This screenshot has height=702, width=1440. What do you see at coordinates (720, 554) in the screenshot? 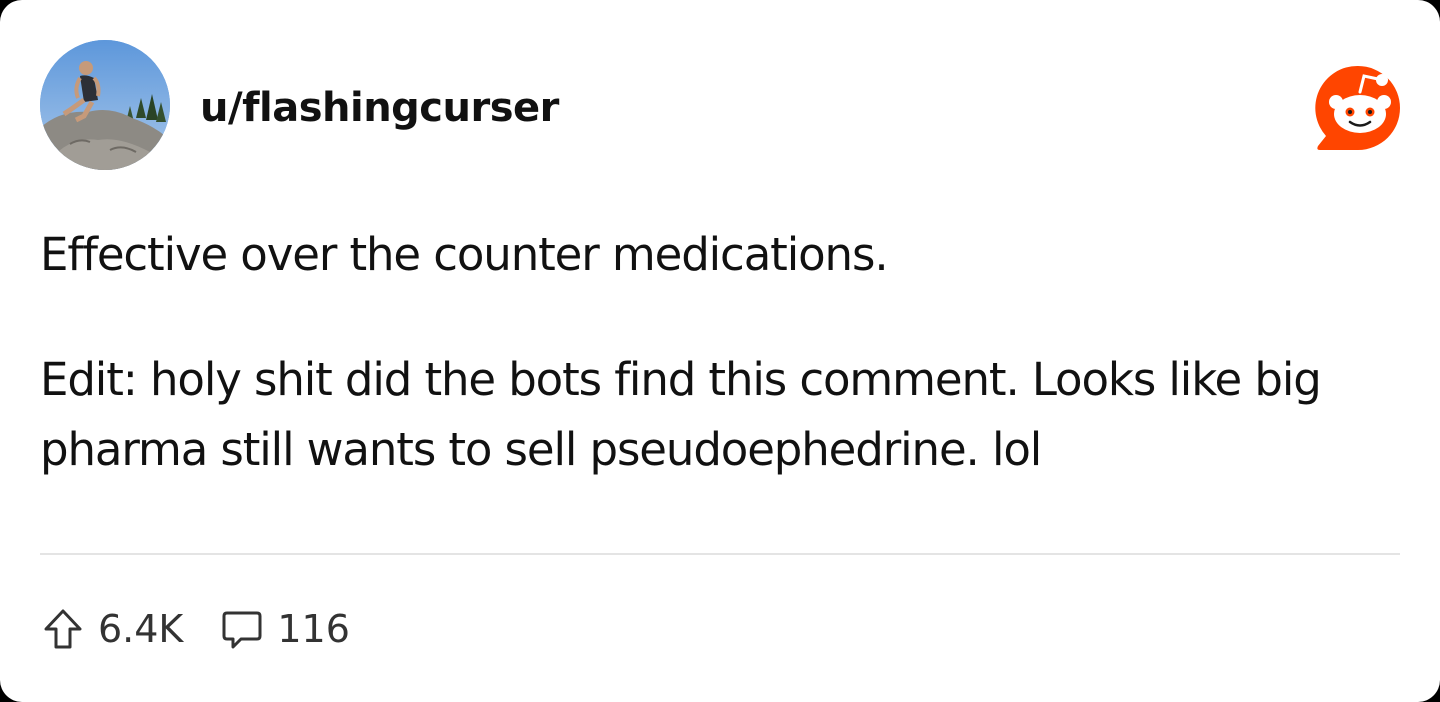
I see `divider` at bounding box center [720, 554].